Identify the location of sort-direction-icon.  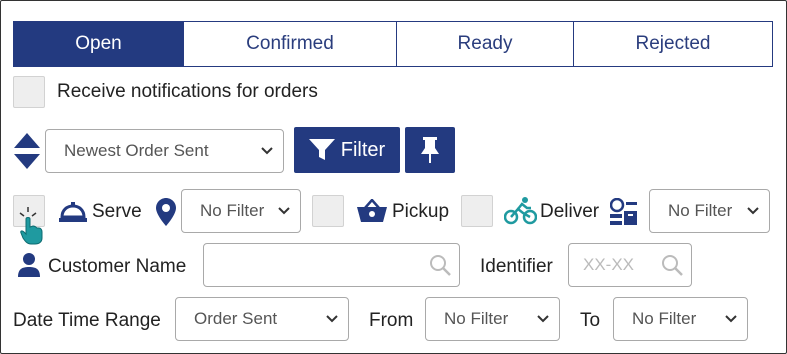
(27, 151).